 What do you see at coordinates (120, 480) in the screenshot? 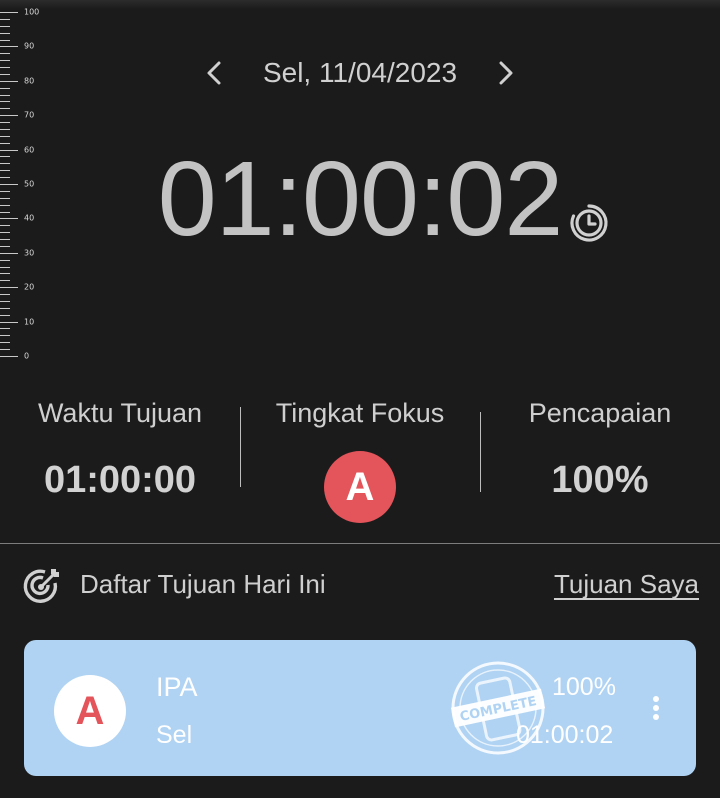
I see `stat-target-time-value: 01:00:00` at bounding box center [120, 480].